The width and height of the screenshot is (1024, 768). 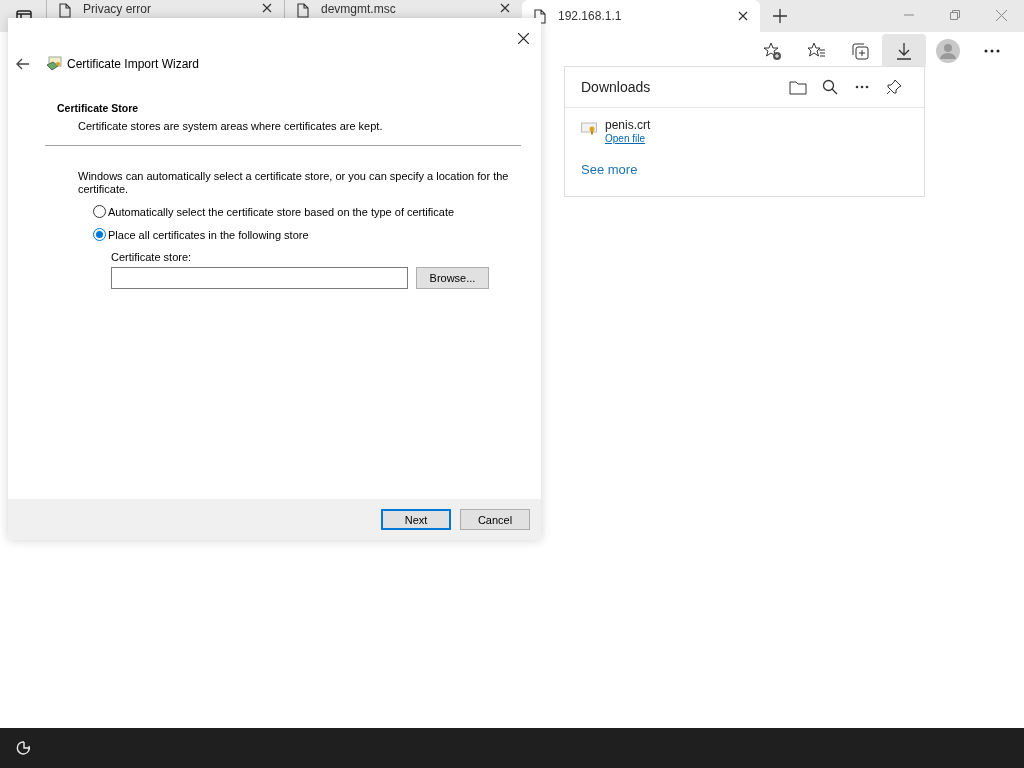 What do you see at coordinates (294, 183) in the screenshot?
I see `instruction-text: Windows can automatically select a certificate store, or you can specify a location for the certificate.` at bounding box center [294, 183].